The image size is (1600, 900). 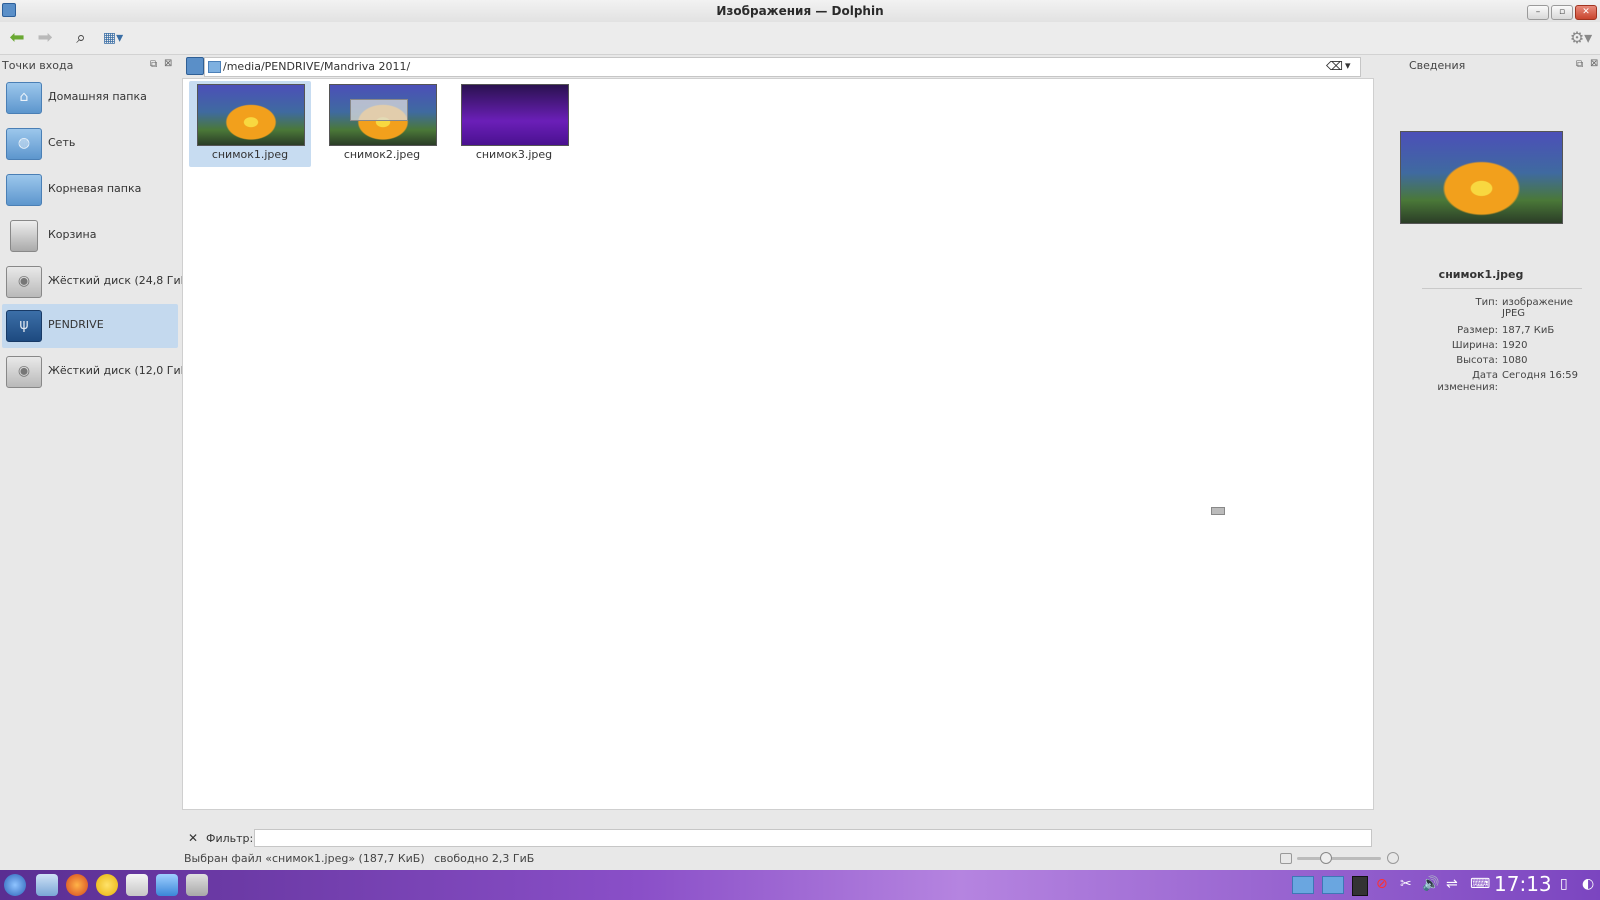 What do you see at coordinates (800, 38) in the screenshot?
I see `toolbar` at bounding box center [800, 38].